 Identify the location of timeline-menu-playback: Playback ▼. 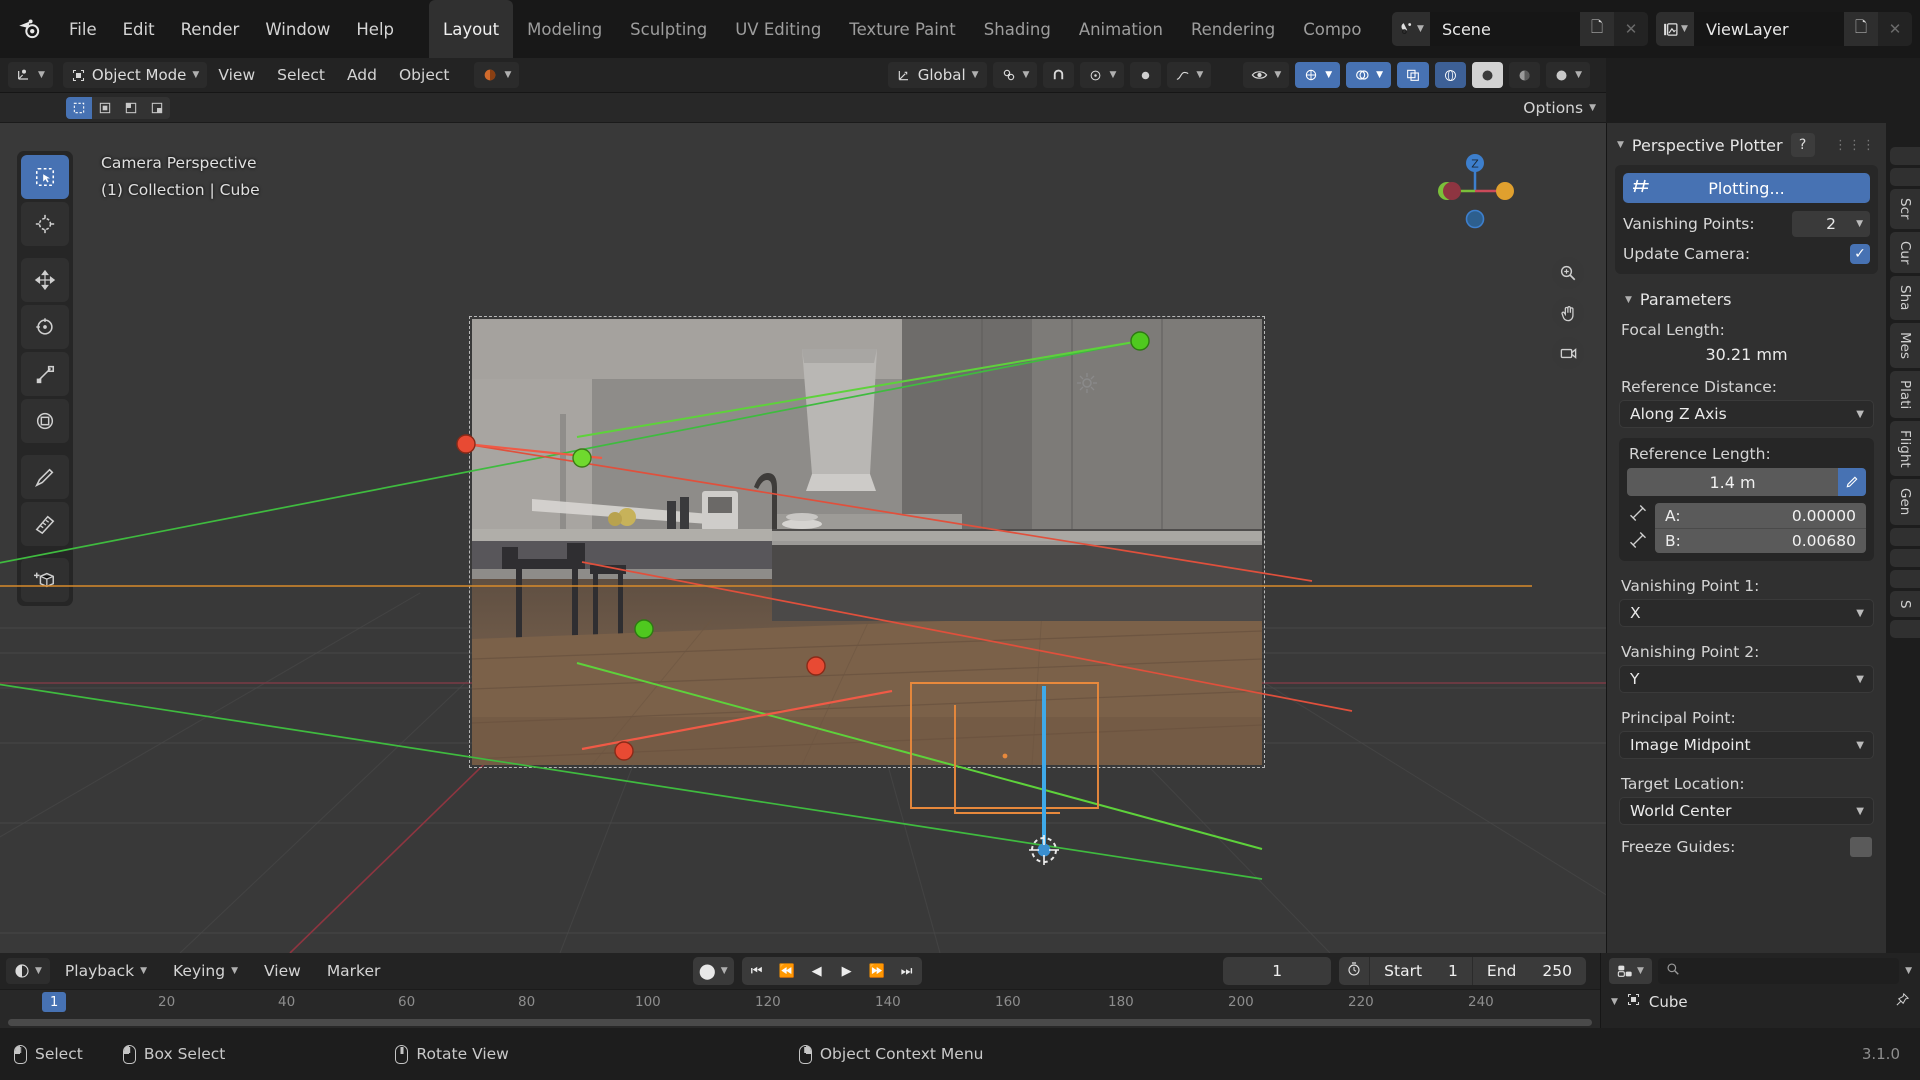
(106, 971).